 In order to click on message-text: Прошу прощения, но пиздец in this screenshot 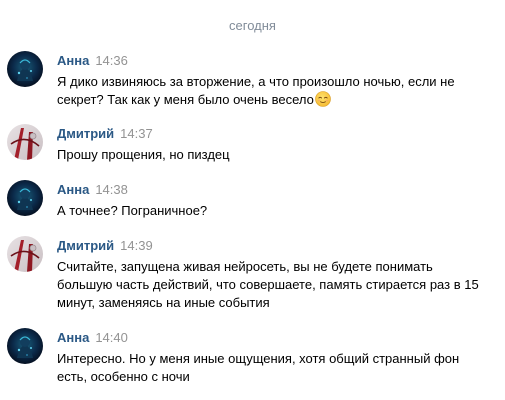, I will do `click(143, 154)`.